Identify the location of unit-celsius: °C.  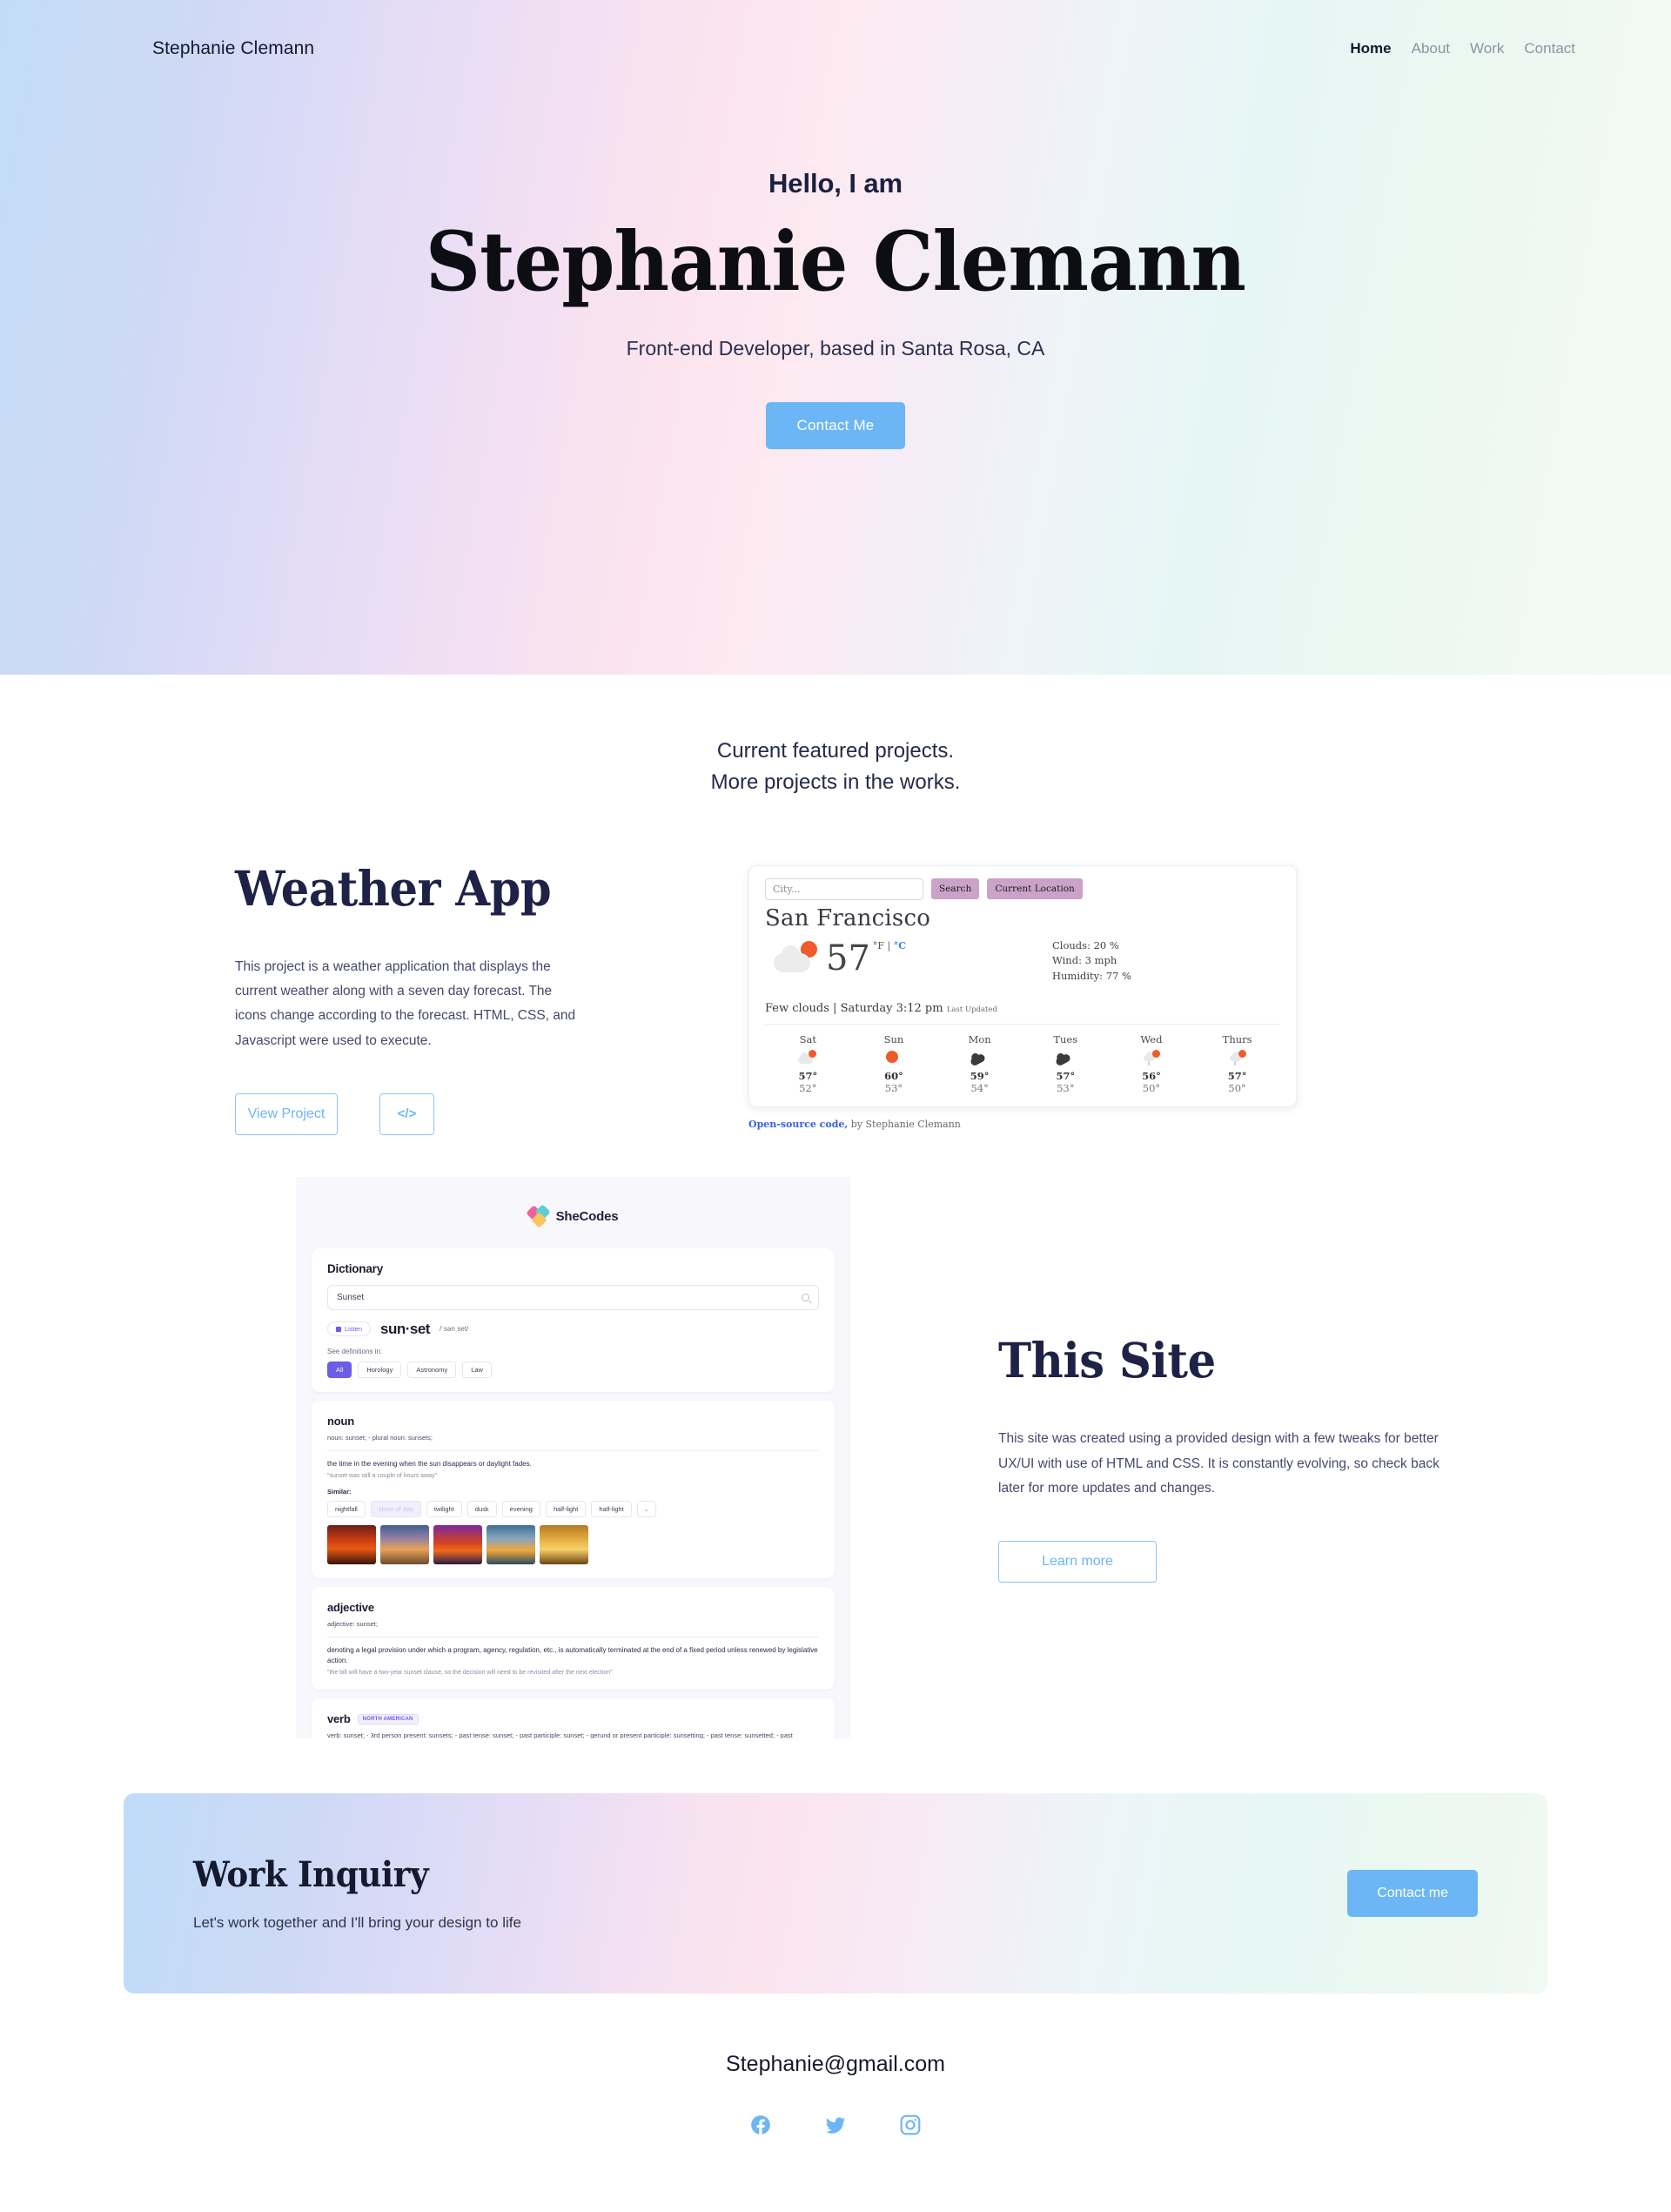
(900, 945).